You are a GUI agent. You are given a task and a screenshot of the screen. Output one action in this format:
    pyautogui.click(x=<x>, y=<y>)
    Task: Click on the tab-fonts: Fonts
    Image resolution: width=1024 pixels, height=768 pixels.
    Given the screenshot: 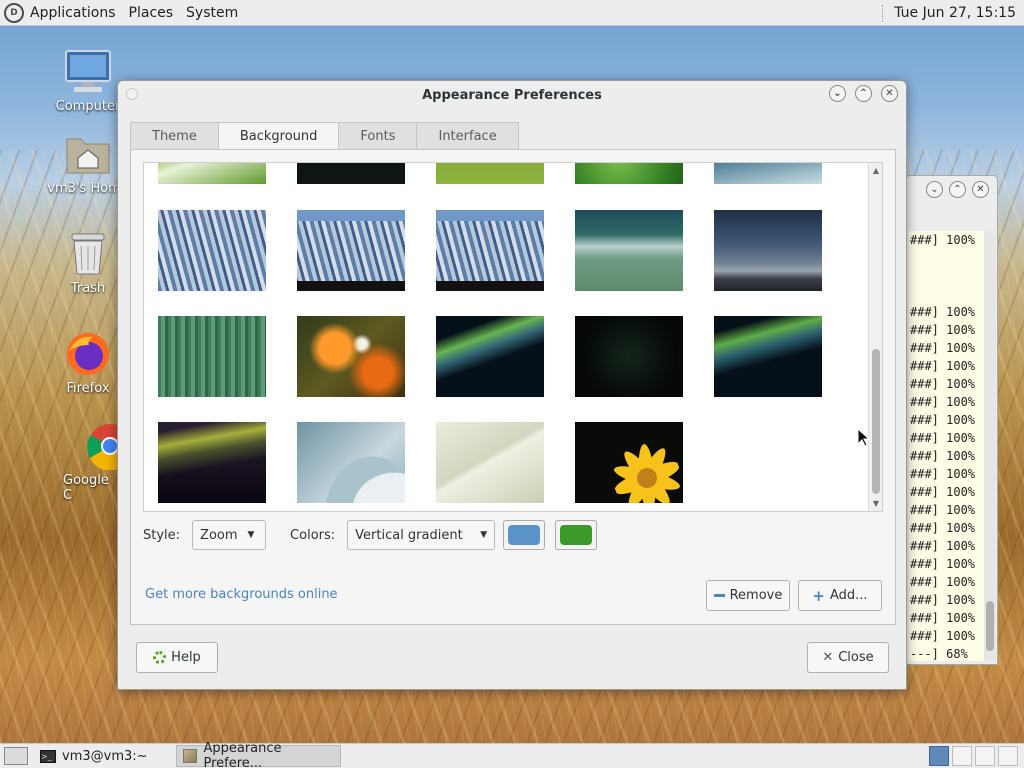 What is the action you would take?
    pyautogui.click(x=378, y=136)
    